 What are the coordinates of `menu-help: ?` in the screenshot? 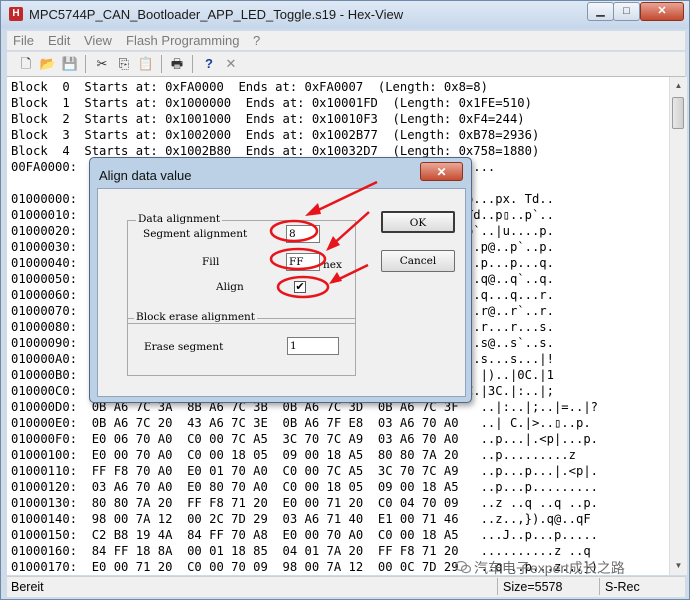 It's located at (256, 40).